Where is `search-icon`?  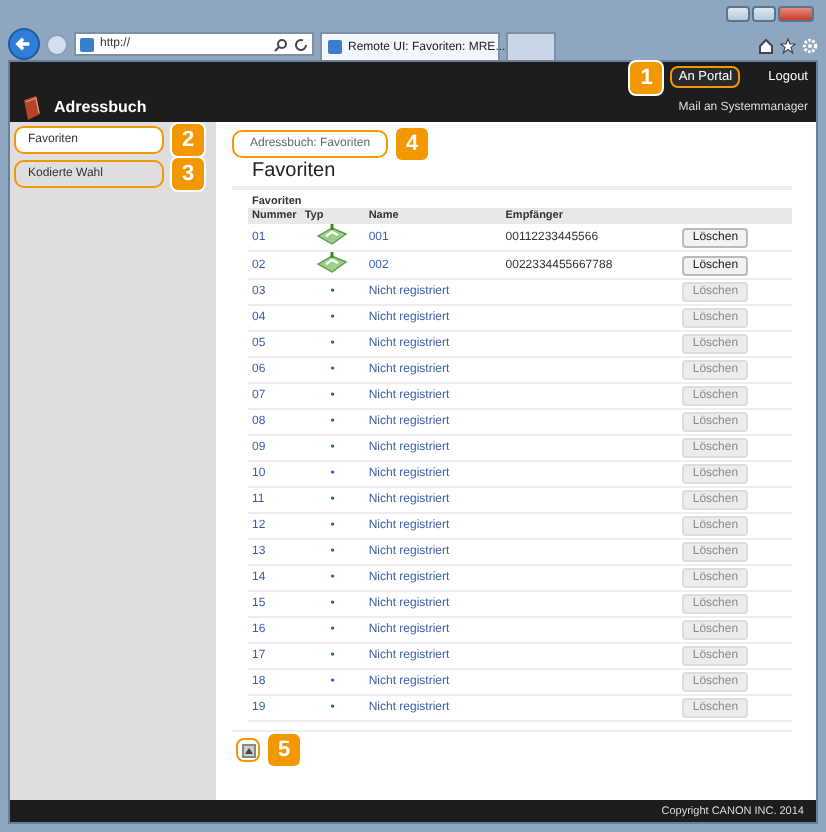
search-icon is located at coordinates (281, 44).